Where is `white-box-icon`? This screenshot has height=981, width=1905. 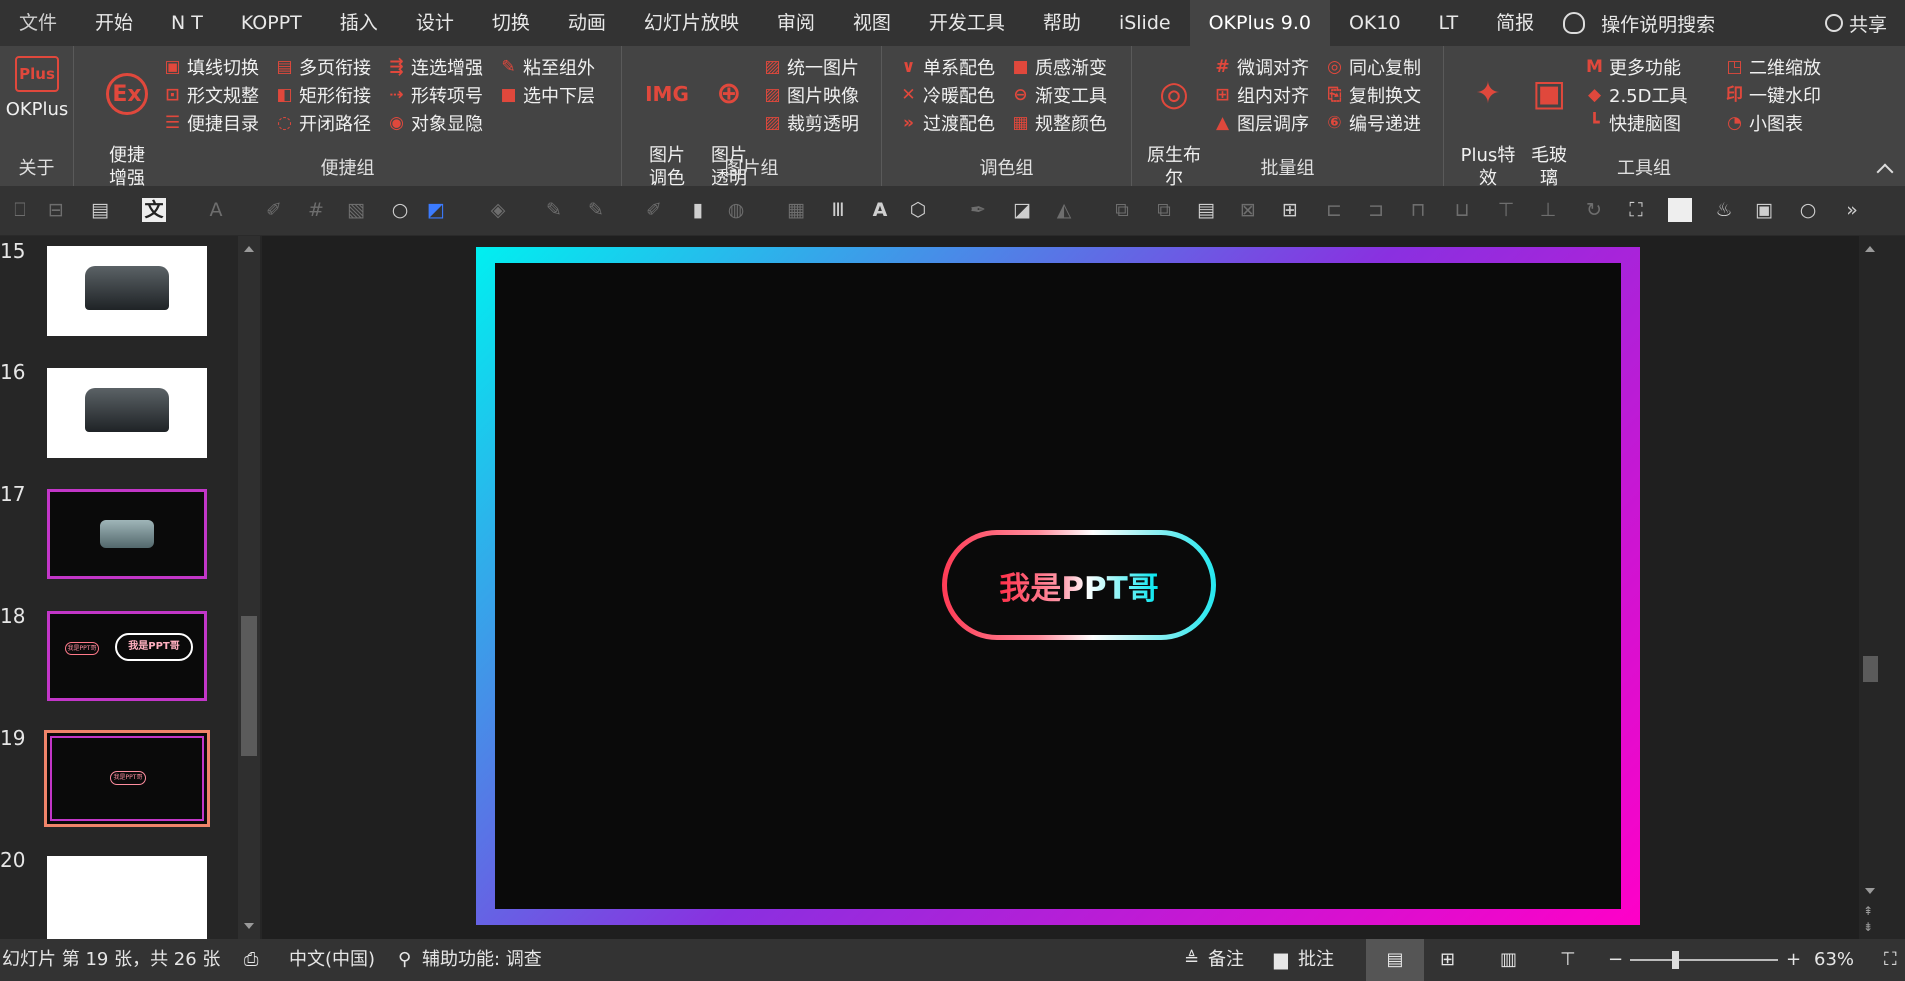 white-box-icon is located at coordinates (1680, 210).